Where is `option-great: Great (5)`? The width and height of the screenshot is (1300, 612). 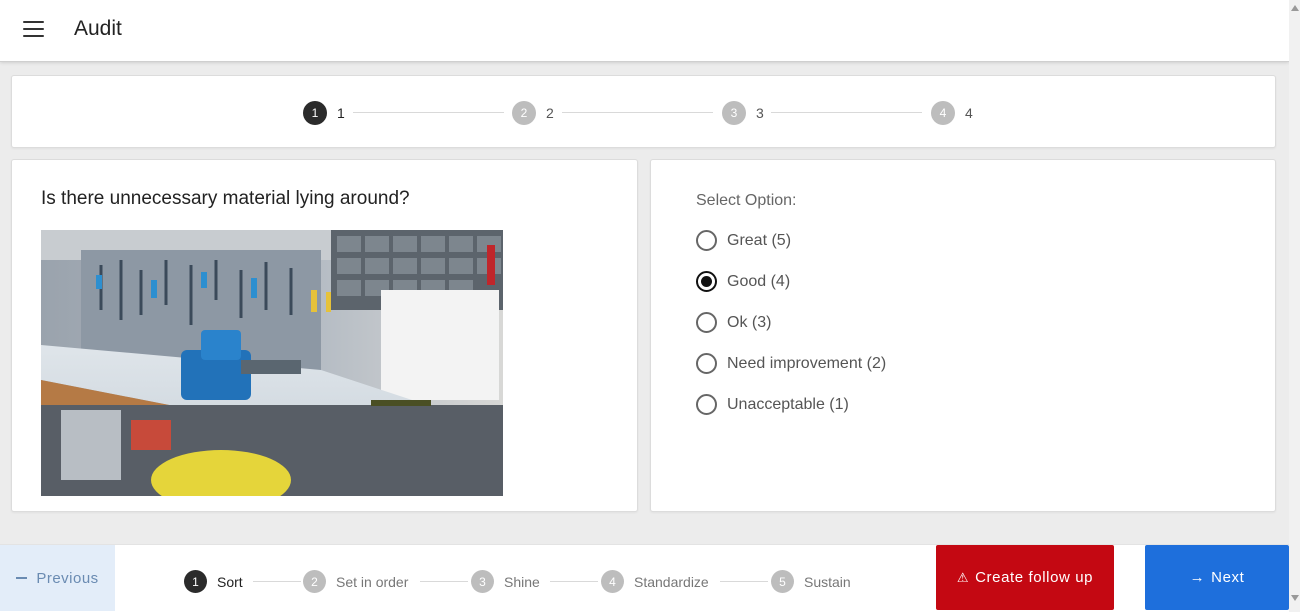 option-great: Great (5) is located at coordinates (743, 240).